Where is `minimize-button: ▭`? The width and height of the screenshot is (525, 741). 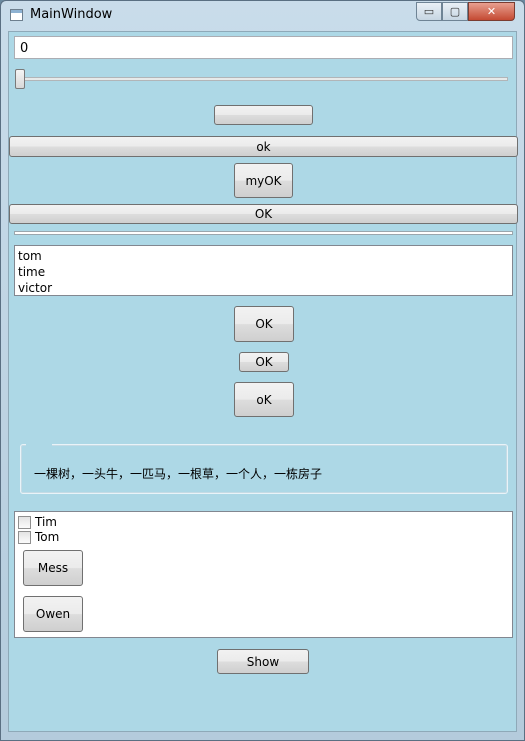
minimize-button: ▭ is located at coordinates (429, 11).